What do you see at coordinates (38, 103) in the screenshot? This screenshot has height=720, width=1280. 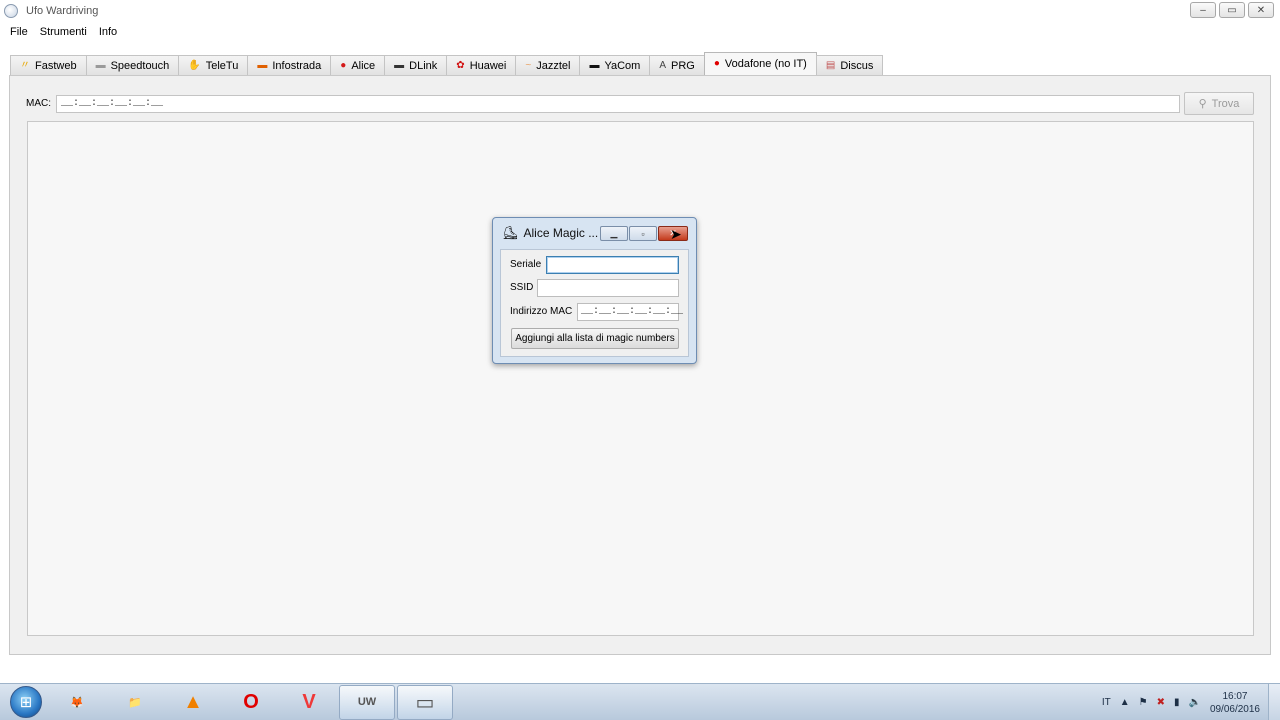 I see `mac-label: MAC:` at bounding box center [38, 103].